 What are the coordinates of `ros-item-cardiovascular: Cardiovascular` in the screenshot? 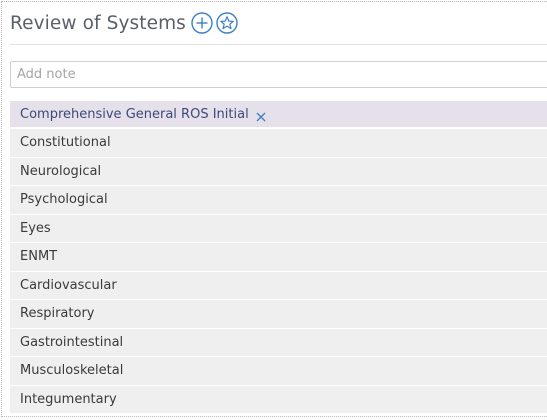 It's located at (278, 285).